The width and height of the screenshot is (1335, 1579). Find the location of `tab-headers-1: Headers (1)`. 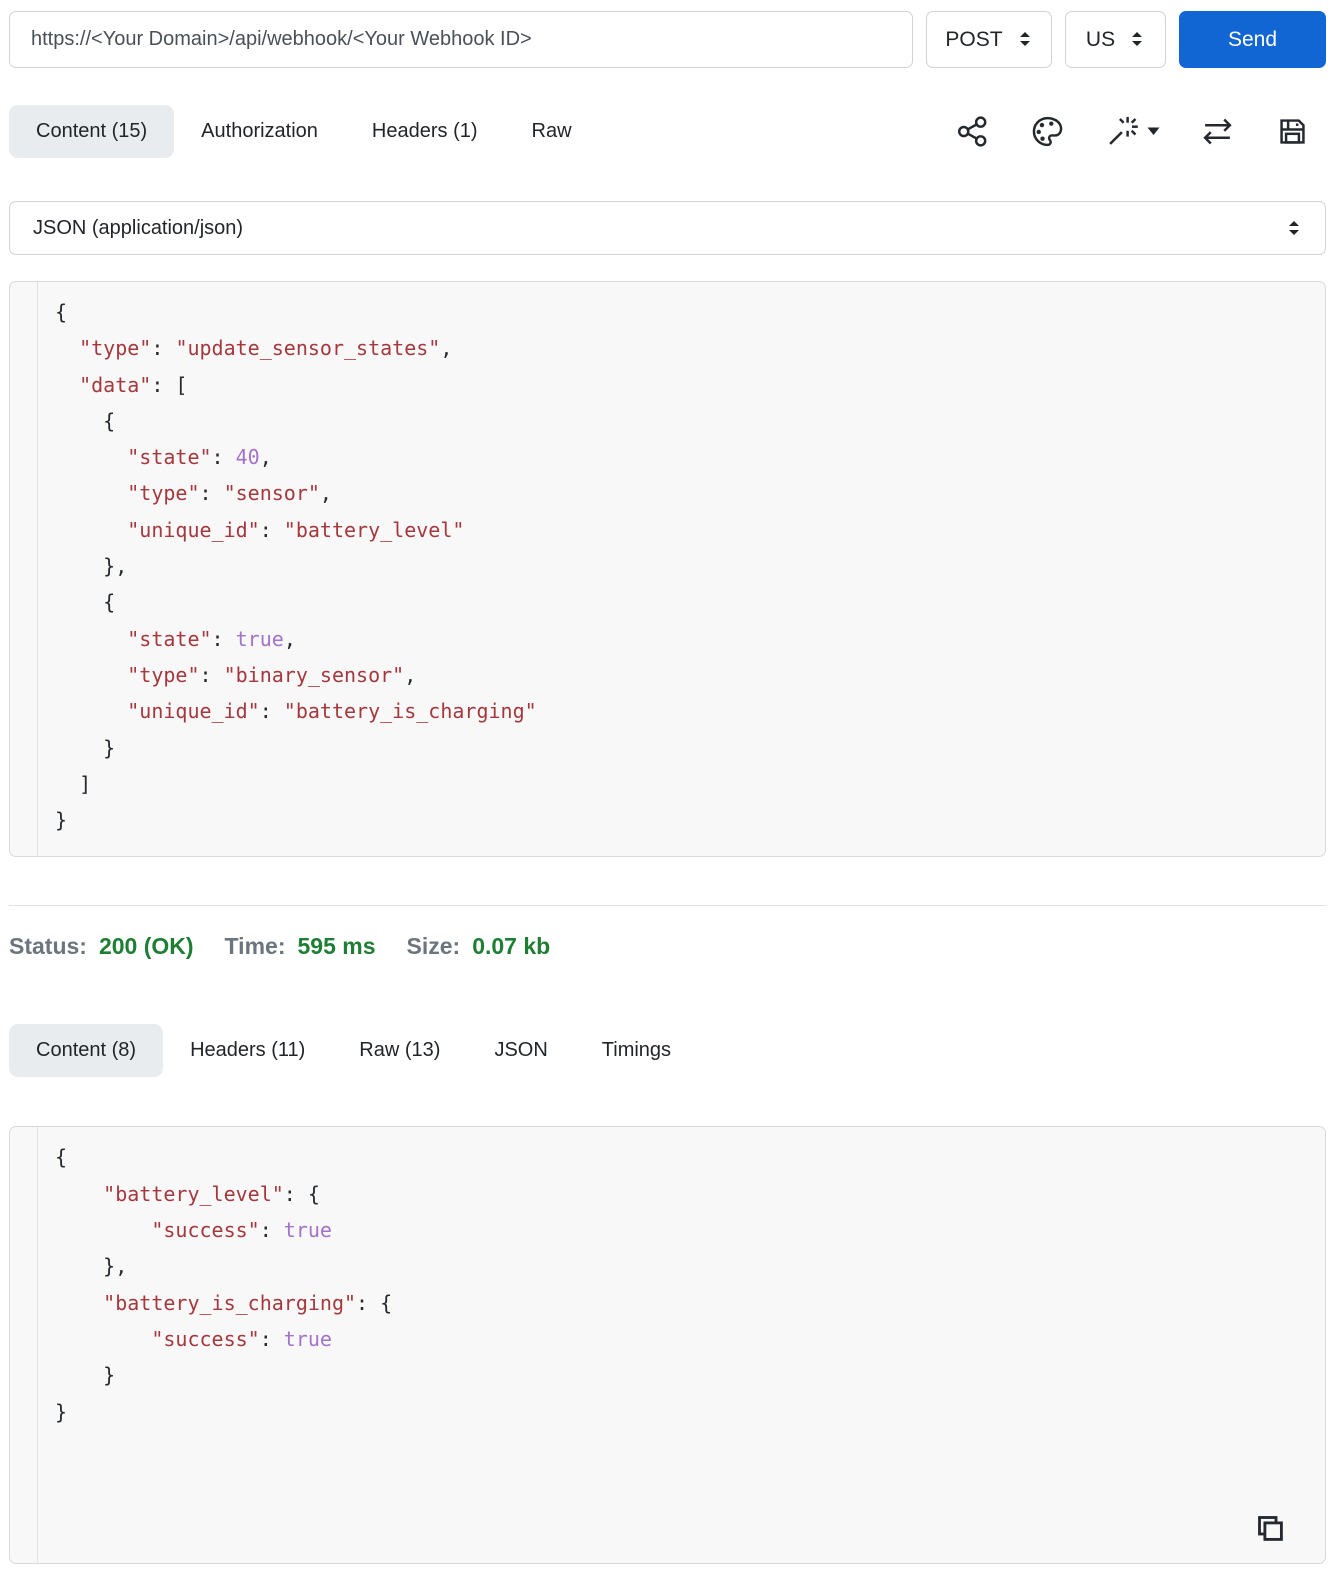

tab-headers-1: Headers (1) is located at coordinates (425, 131).